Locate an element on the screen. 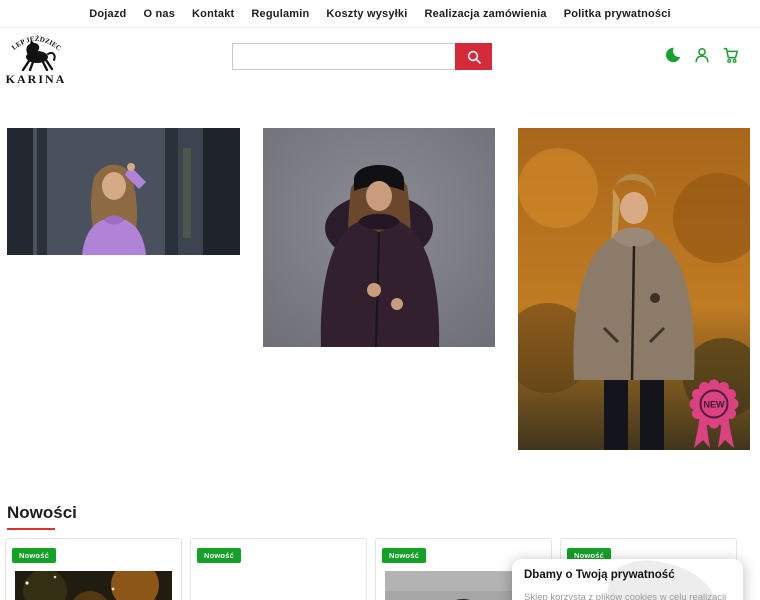 The width and height of the screenshot is (760, 600). search-input is located at coordinates (343, 56).